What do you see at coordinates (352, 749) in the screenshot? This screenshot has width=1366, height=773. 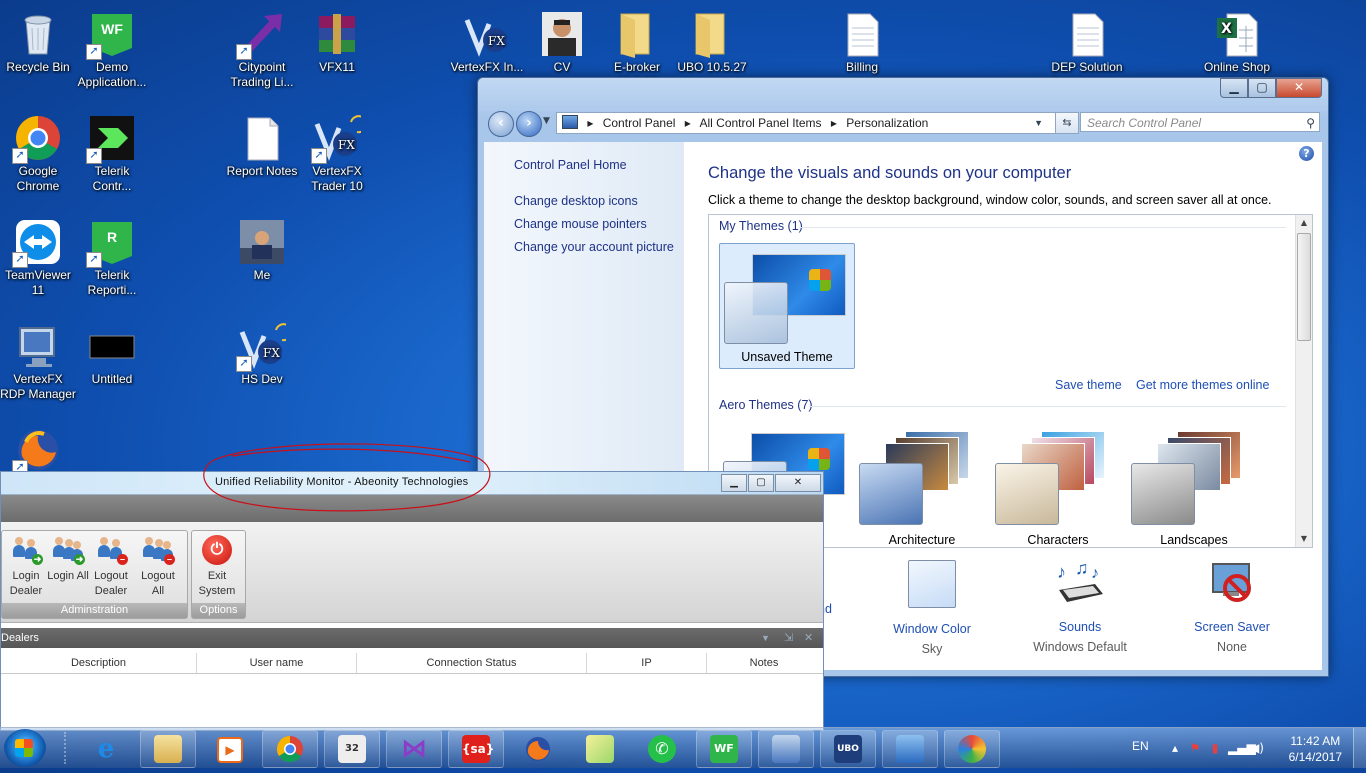 I see `taskbar-installer: 32` at bounding box center [352, 749].